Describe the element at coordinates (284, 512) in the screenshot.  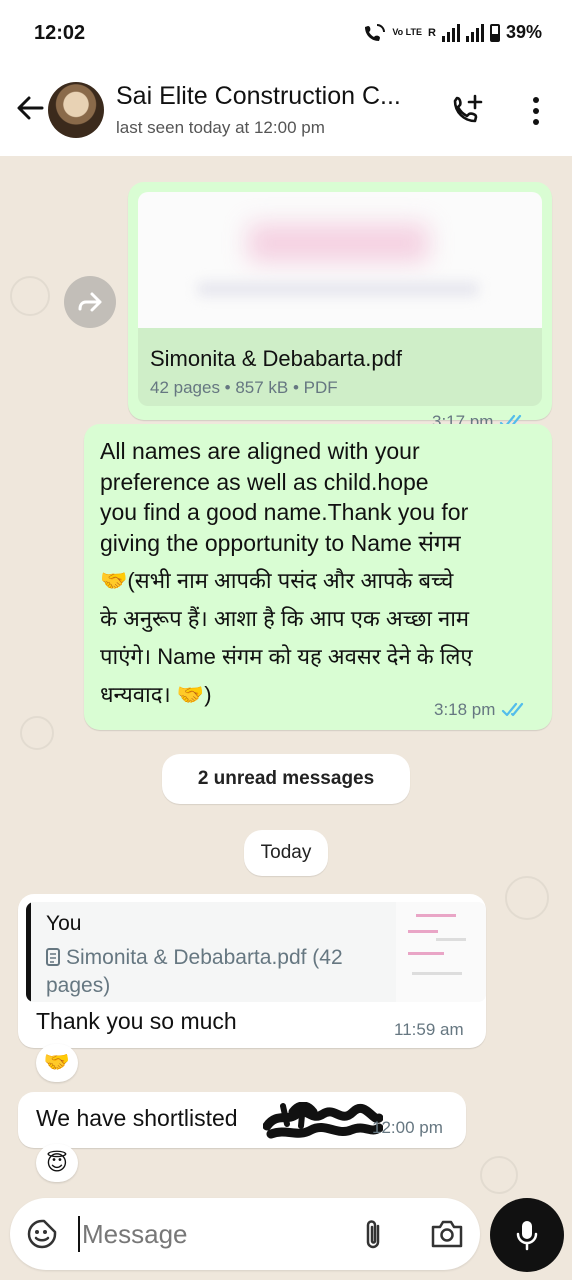
I see `message-line: you find a good name.Thank you for` at that location.